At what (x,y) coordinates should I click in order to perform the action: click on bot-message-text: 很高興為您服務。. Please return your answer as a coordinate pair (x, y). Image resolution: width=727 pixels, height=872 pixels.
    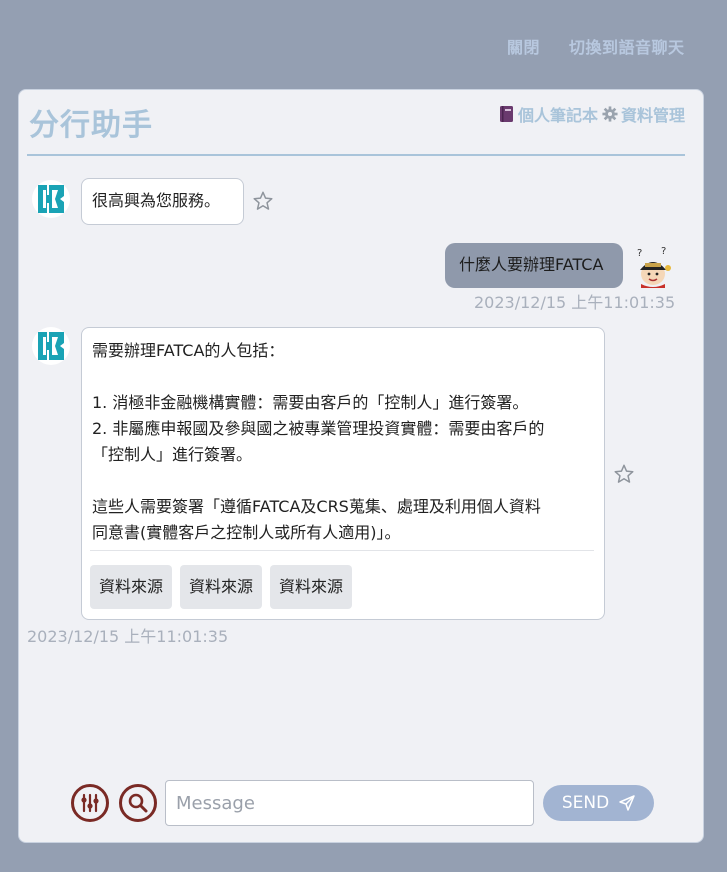
    Looking at the image, I should click on (156, 200).